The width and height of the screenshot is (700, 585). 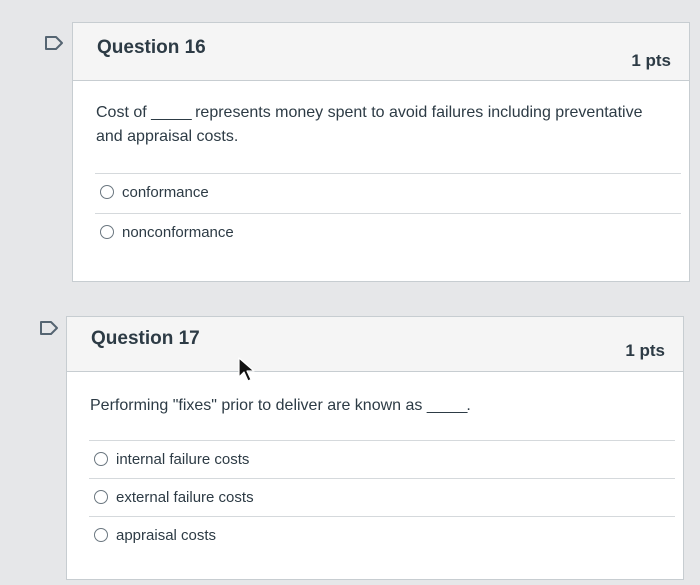 I want to click on answer-label: nonconformance, so click(x=178, y=232).